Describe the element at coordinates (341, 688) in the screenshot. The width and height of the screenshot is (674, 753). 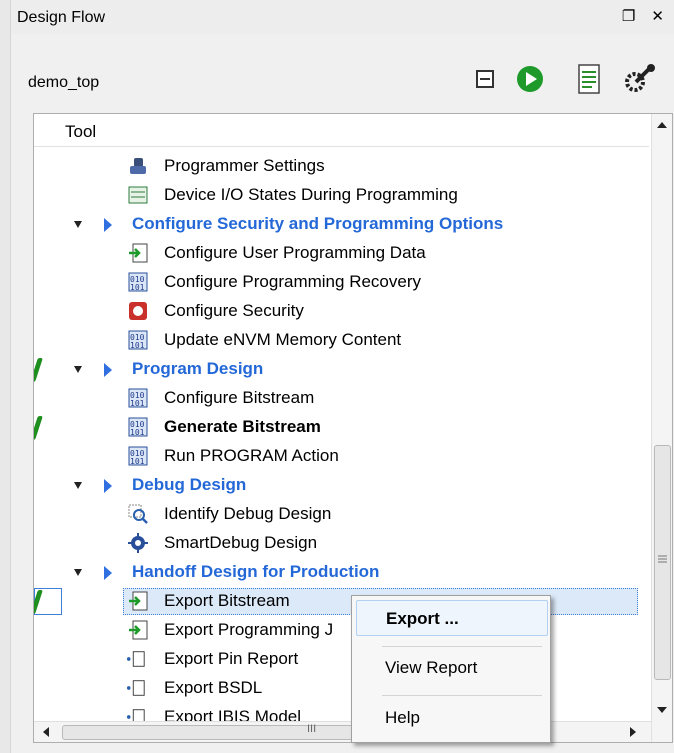
I see `tree-row: Export BSDL` at that location.